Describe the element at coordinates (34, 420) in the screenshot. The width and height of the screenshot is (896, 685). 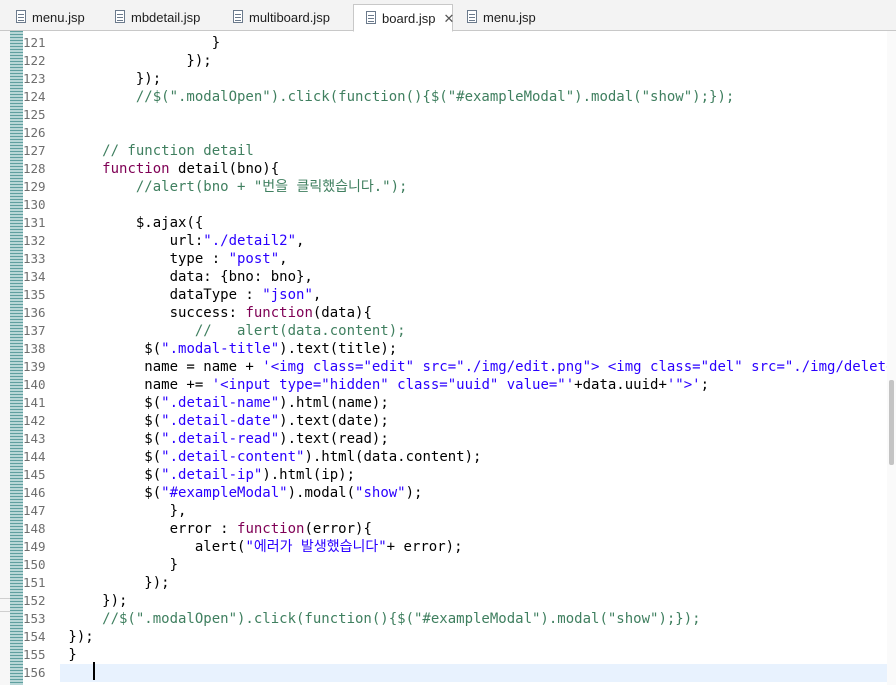
I see `line-number: 142` at that location.